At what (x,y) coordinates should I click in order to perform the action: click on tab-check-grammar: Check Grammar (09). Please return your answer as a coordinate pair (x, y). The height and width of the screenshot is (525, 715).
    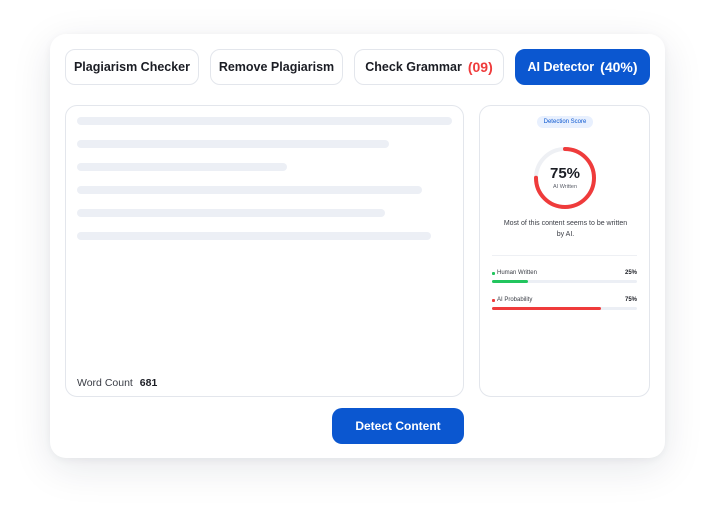
    Looking at the image, I should click on (429, 67).